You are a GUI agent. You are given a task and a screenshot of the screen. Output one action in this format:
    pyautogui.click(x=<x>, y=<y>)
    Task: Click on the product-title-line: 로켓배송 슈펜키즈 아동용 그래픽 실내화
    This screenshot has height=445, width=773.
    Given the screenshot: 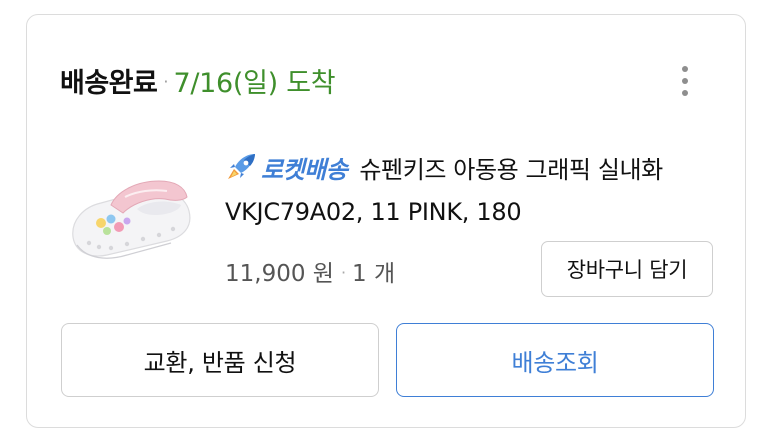 What is the action you would take?
    pyautogui.click(x=444, y=167)
    